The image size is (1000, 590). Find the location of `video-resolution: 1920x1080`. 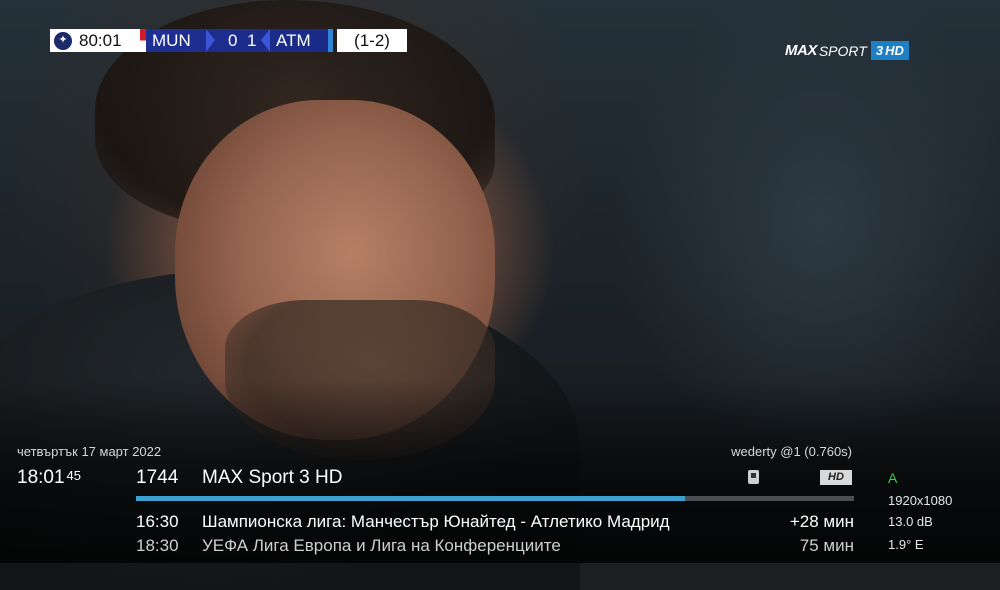

video-resolution: 1920x1080 is located at coordinates (920, 500).